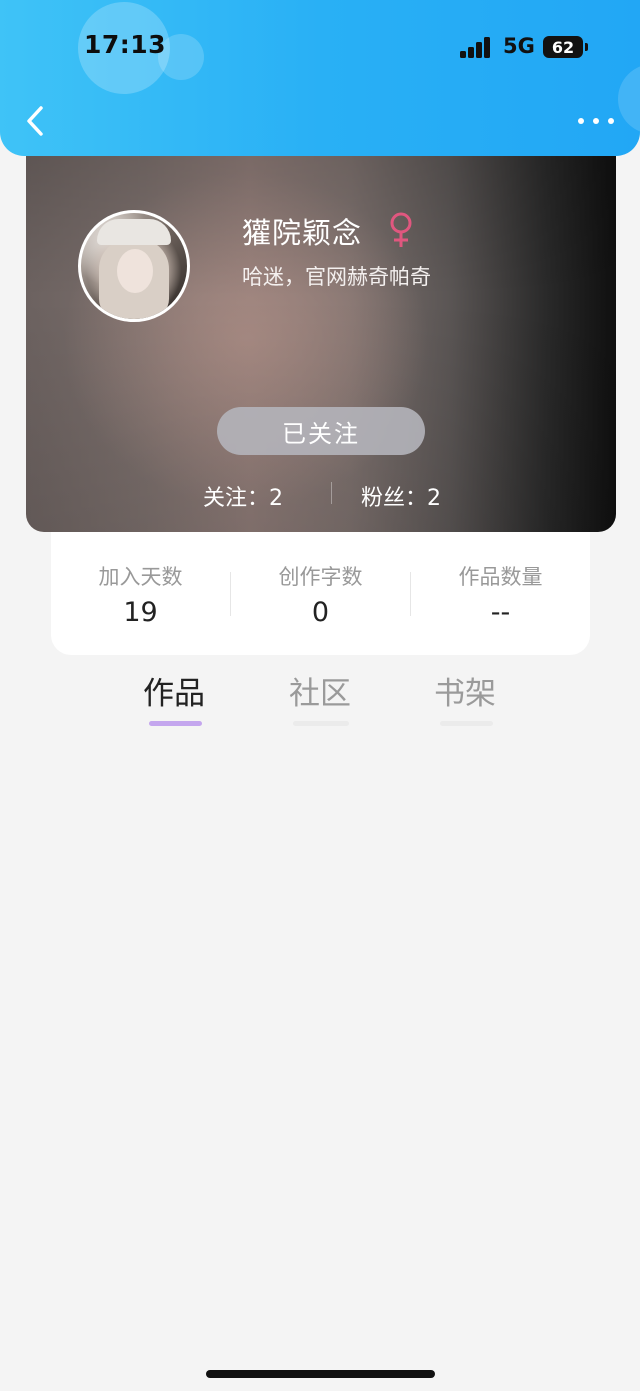  I want to click on battery-level: 62, so click(563, 47).